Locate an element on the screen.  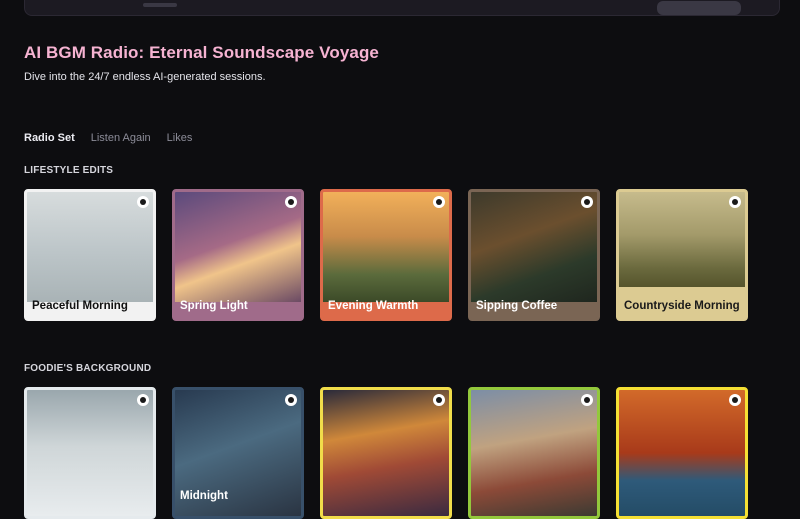
section-label-foodie: FOODIE'S BACKGROUND is located at coordinates (88, 368).